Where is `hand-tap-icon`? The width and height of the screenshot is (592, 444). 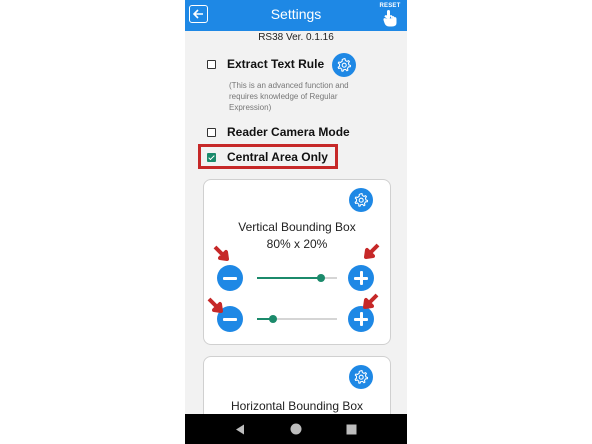
hand-tap-icon is located at coordinates (390, 18).